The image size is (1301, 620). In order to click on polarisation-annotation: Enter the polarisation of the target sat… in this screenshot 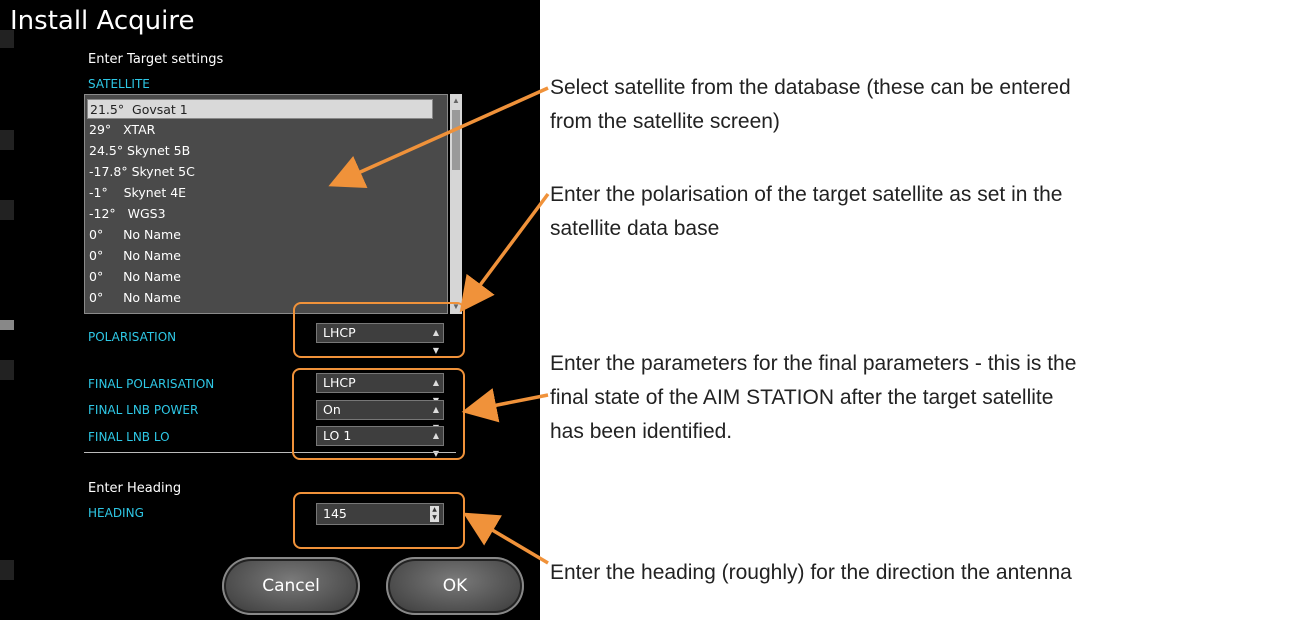, I will do `click(806, 212)`.